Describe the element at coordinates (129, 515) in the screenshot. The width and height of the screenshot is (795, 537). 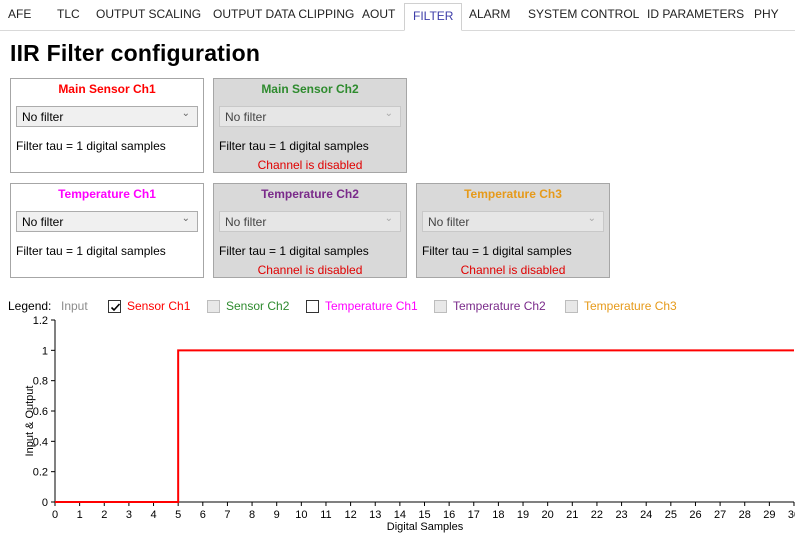
I see `x-tick-label: 3` at that location.